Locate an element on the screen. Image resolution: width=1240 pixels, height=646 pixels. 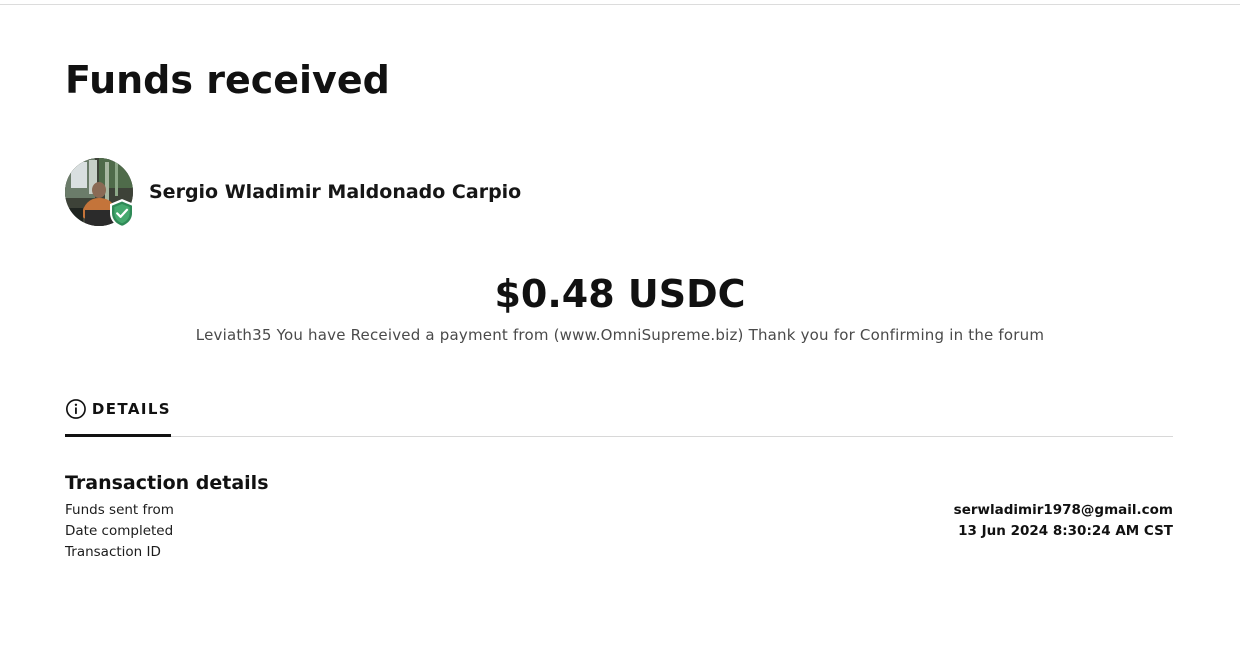
tab-details: DETAILS is located at coordinates (118, 416).